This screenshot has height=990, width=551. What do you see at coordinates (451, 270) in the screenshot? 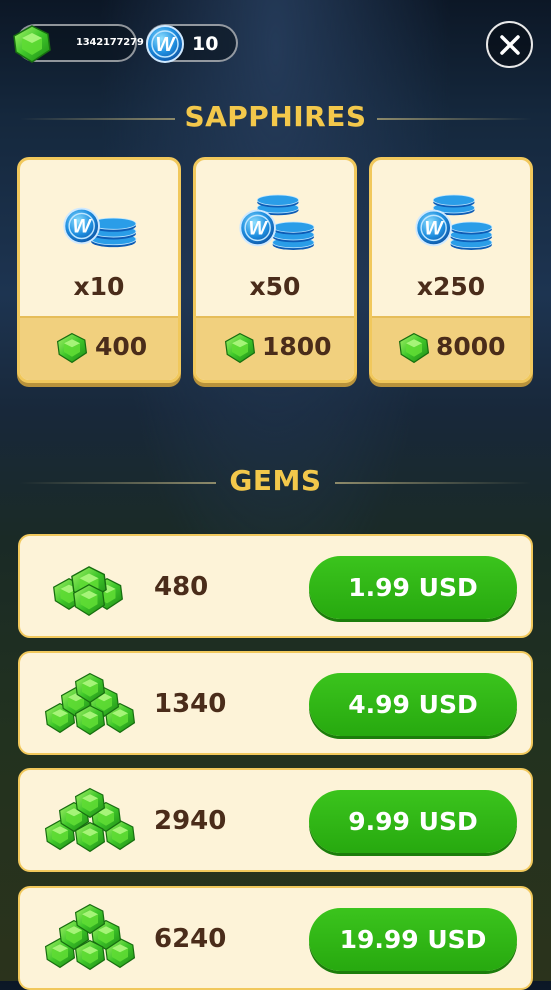
I see `sapphire-pack-250: x250 8000` at bounding box center [451, 270].